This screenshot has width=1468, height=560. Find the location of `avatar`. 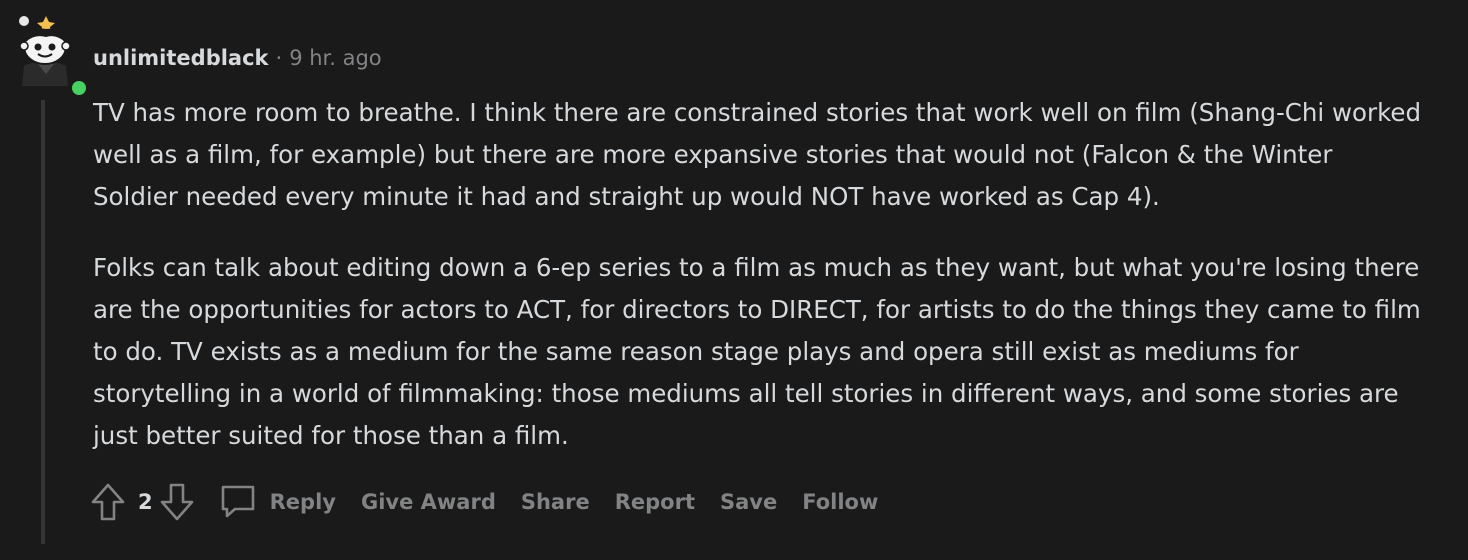

avatar is located at coordinates (52, 56).